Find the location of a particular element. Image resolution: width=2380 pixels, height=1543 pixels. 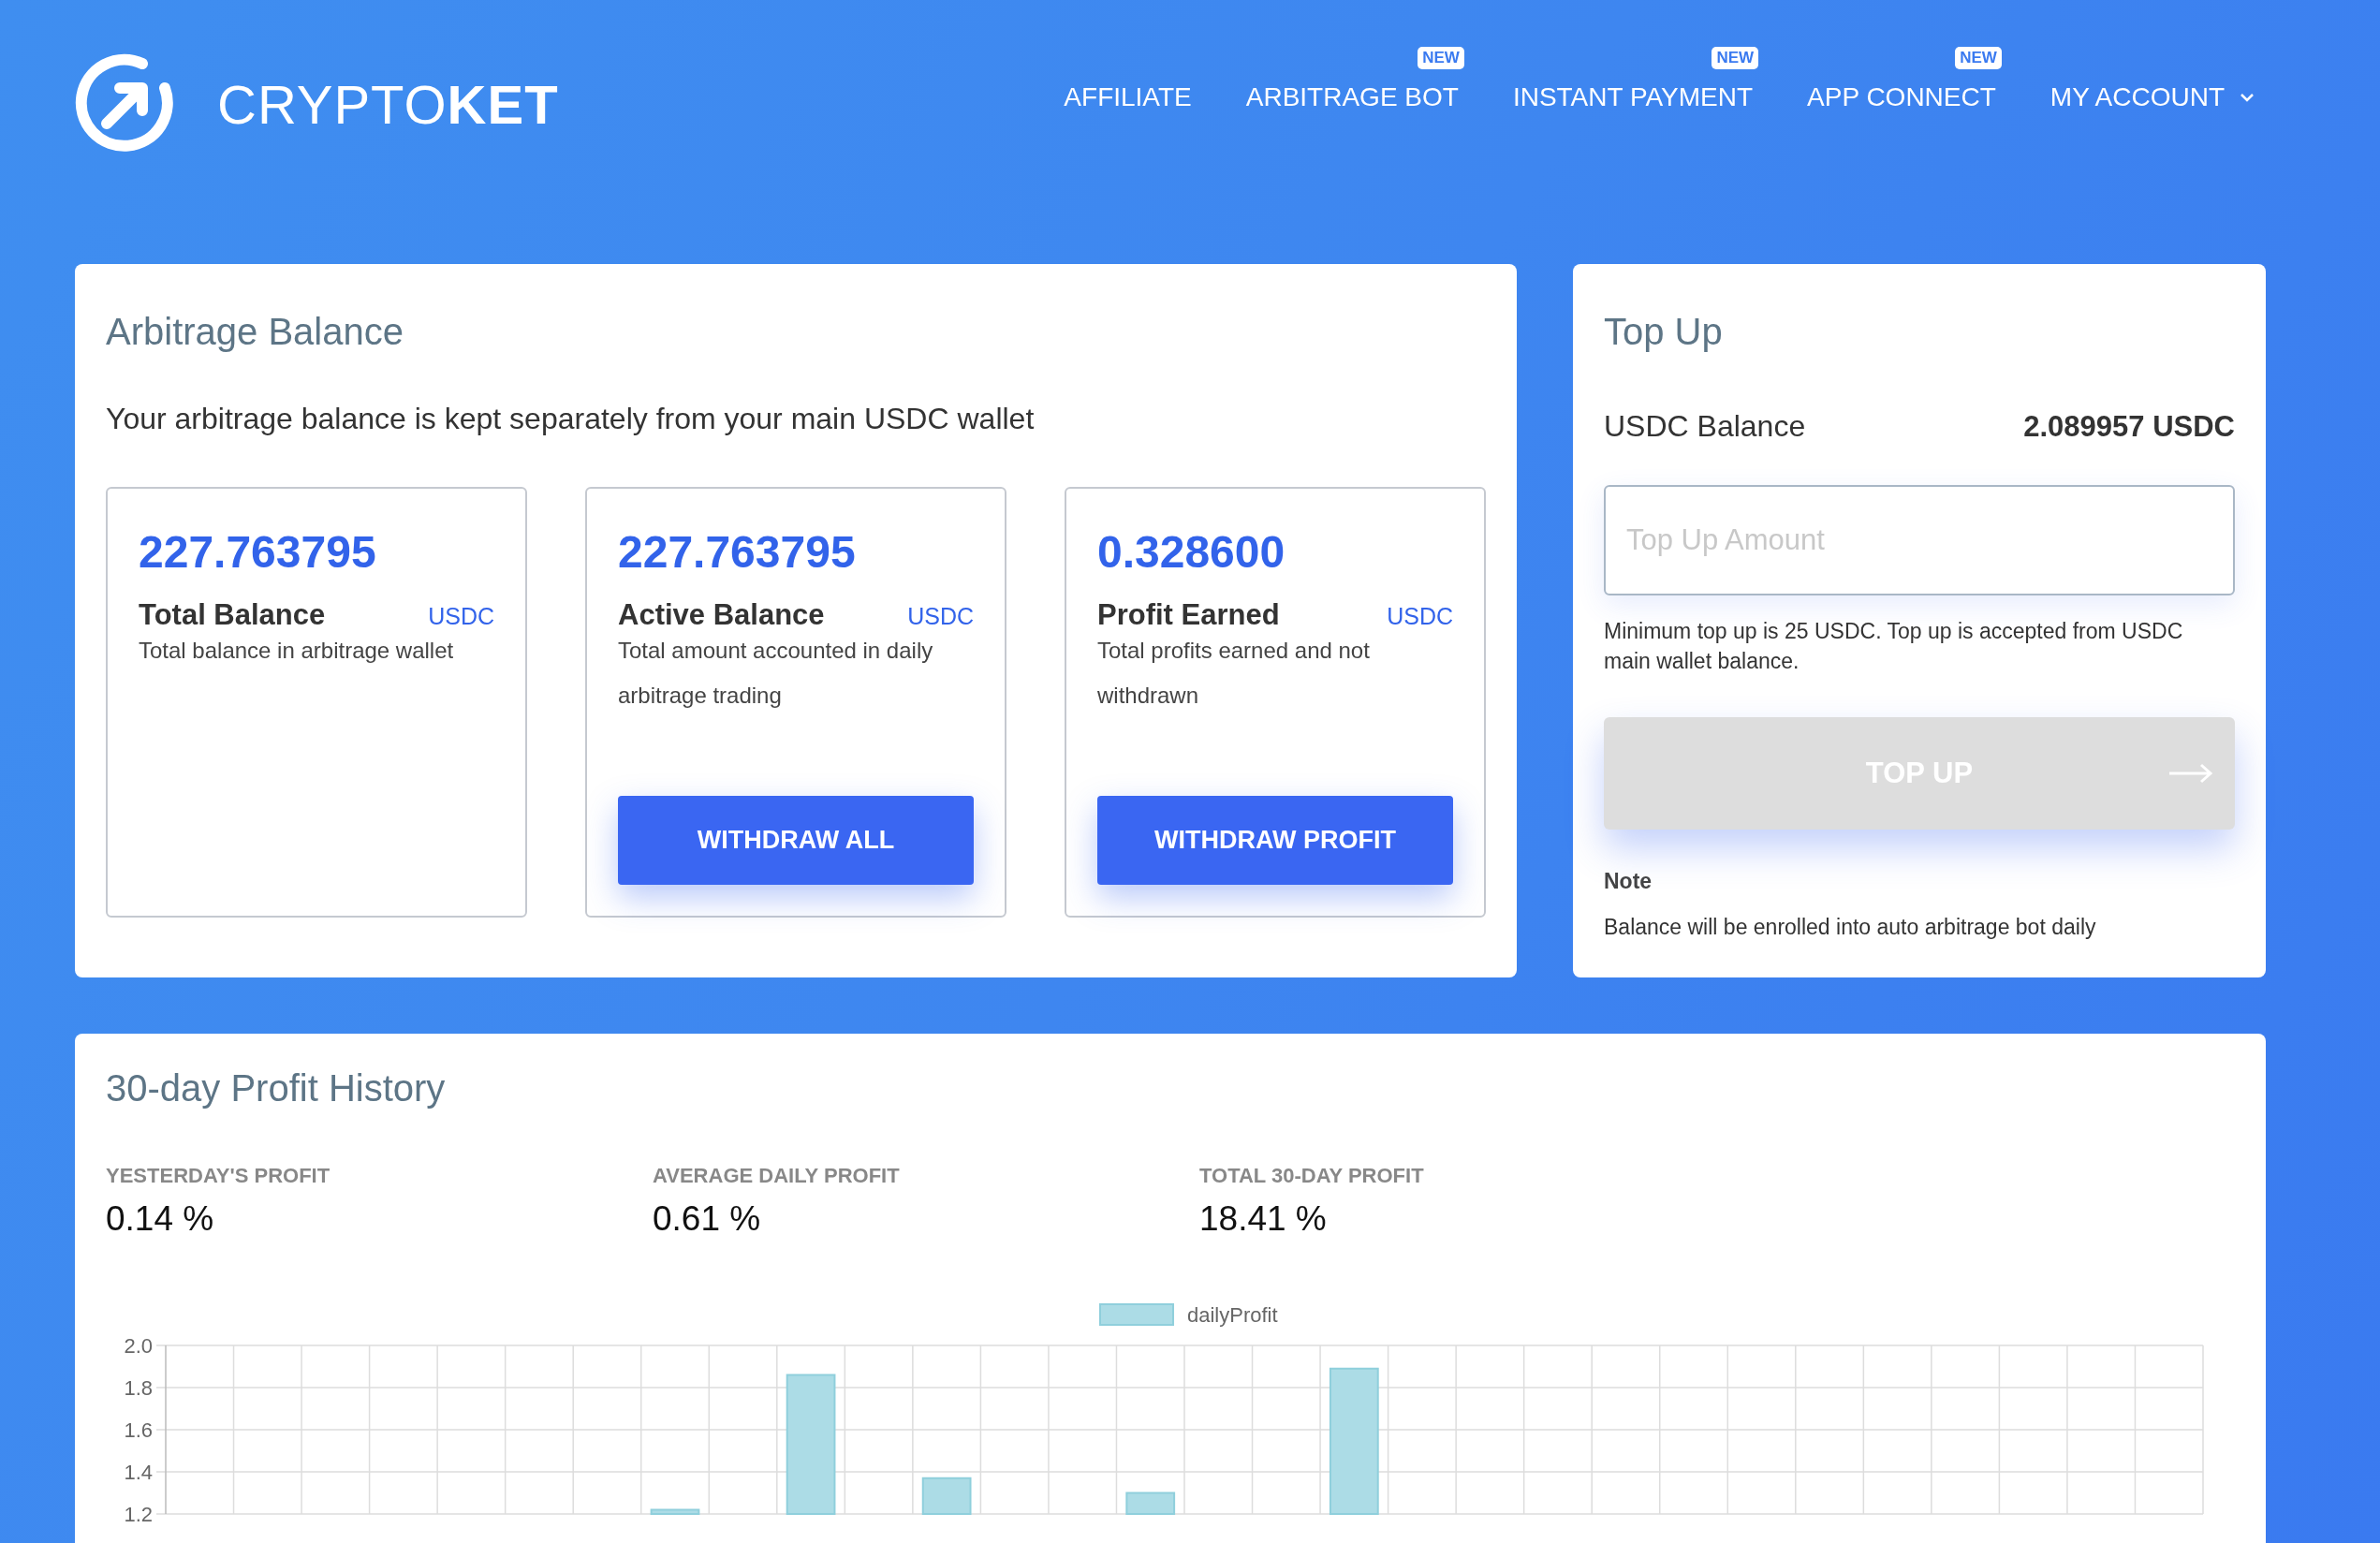

y-tick-label: 1.8 is located at coordinates (138, 1388).